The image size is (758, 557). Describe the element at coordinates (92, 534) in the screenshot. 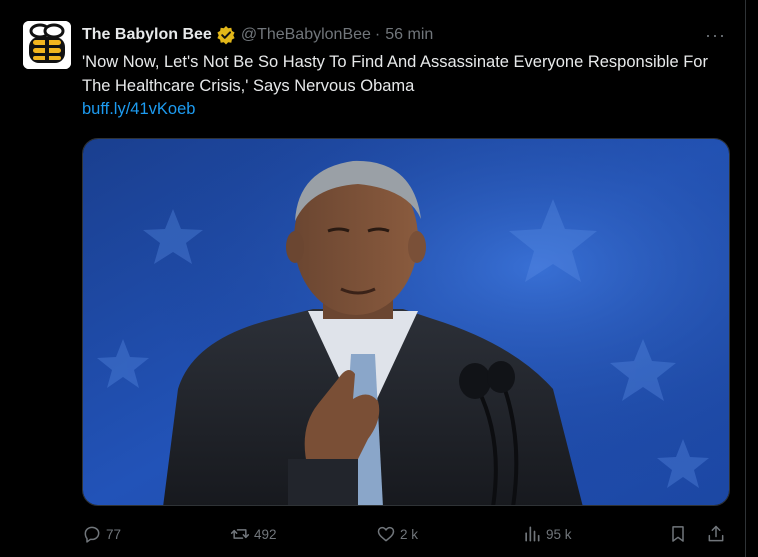

I see `reply-icon` at that location.